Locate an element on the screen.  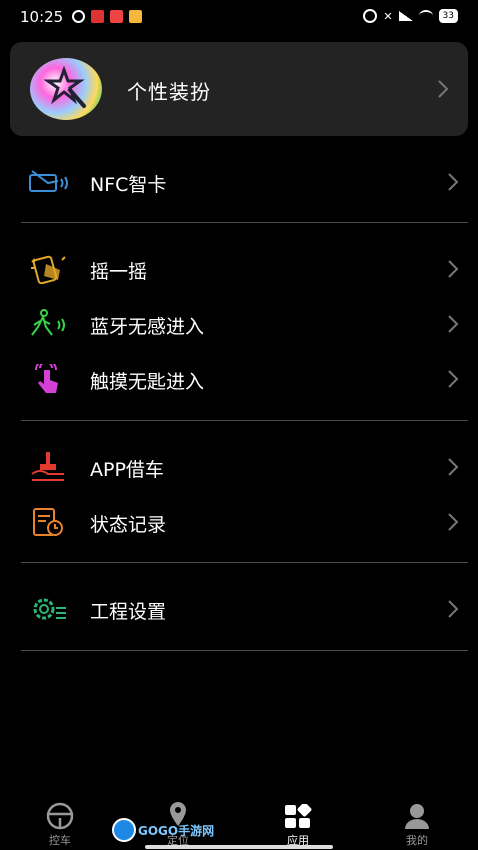
status-time: 10:25 is located at coordinates (42, 17).